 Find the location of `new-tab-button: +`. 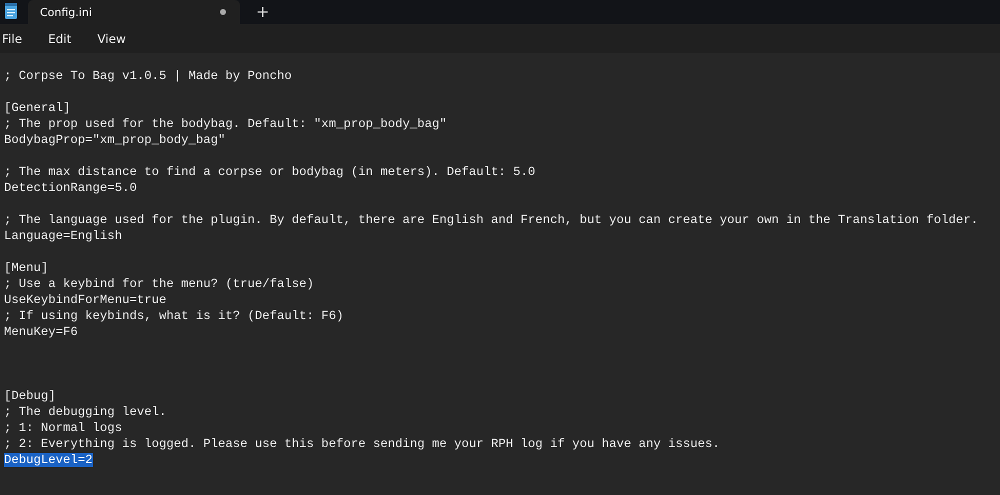

new-tab-button: + is located at coordinates (263, 11).